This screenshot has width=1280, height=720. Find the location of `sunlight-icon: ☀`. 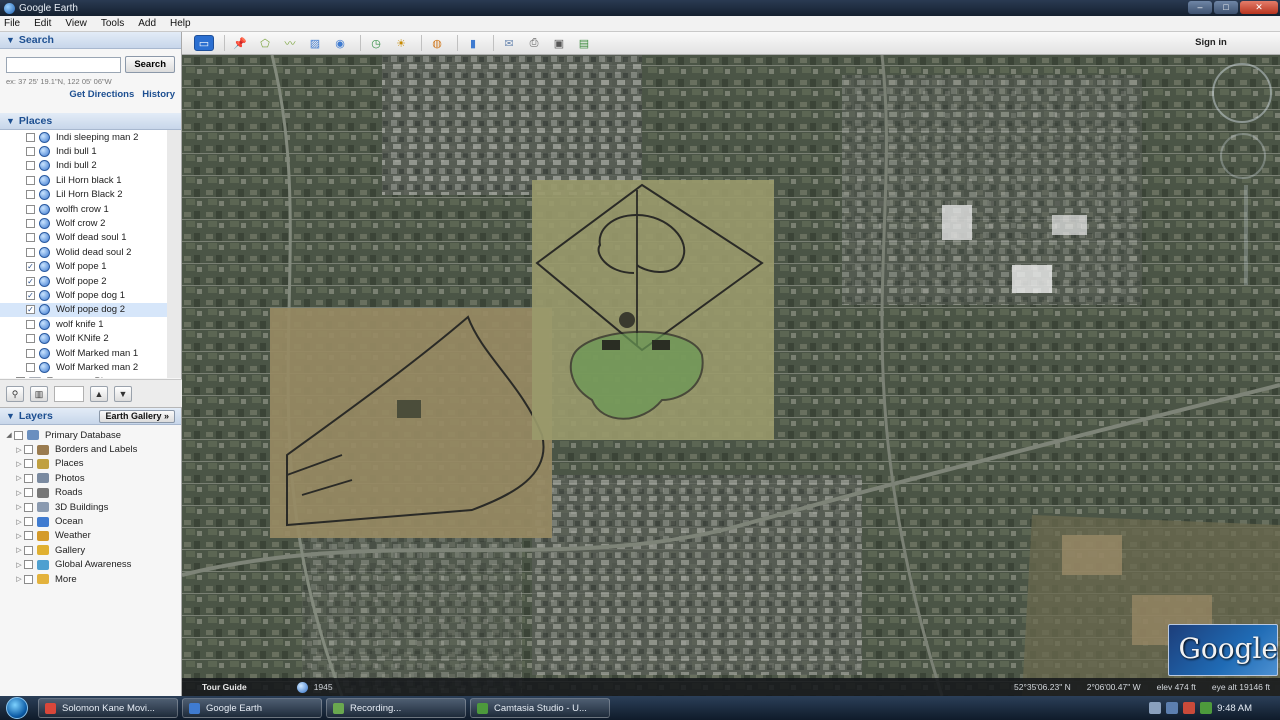

sunlight-icon: ☀ is located at coordinates (401, 43).